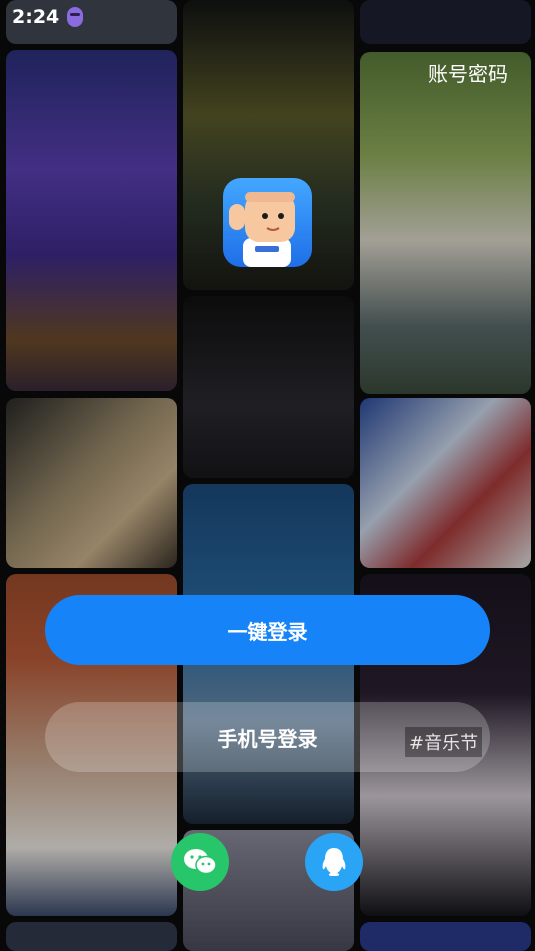 The height and width of the screenshot is (951, 535). I want to click on qq-icon, so click(334, 862).